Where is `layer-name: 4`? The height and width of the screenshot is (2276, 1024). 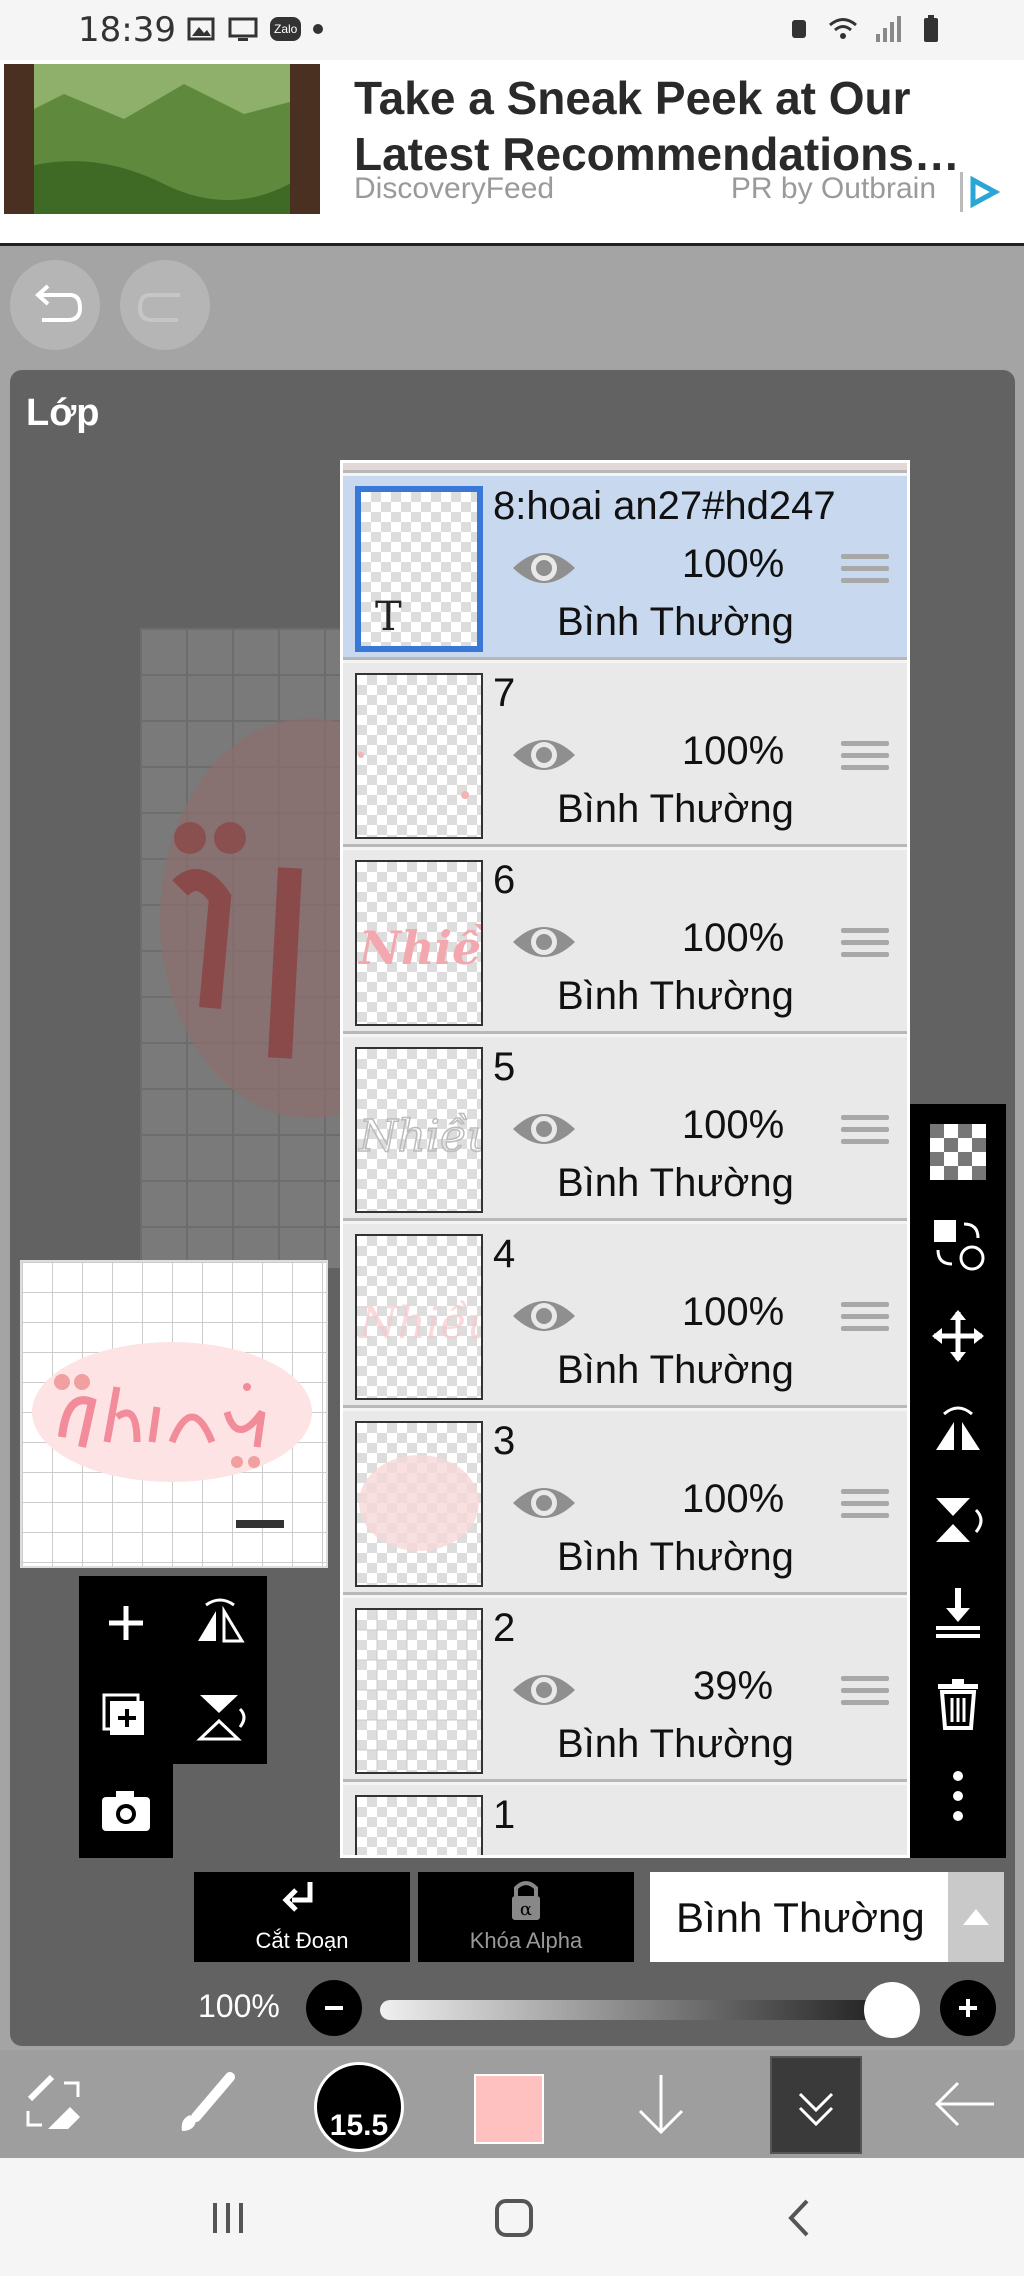 layer-name: 4 is located at coordinates (504, 1254).